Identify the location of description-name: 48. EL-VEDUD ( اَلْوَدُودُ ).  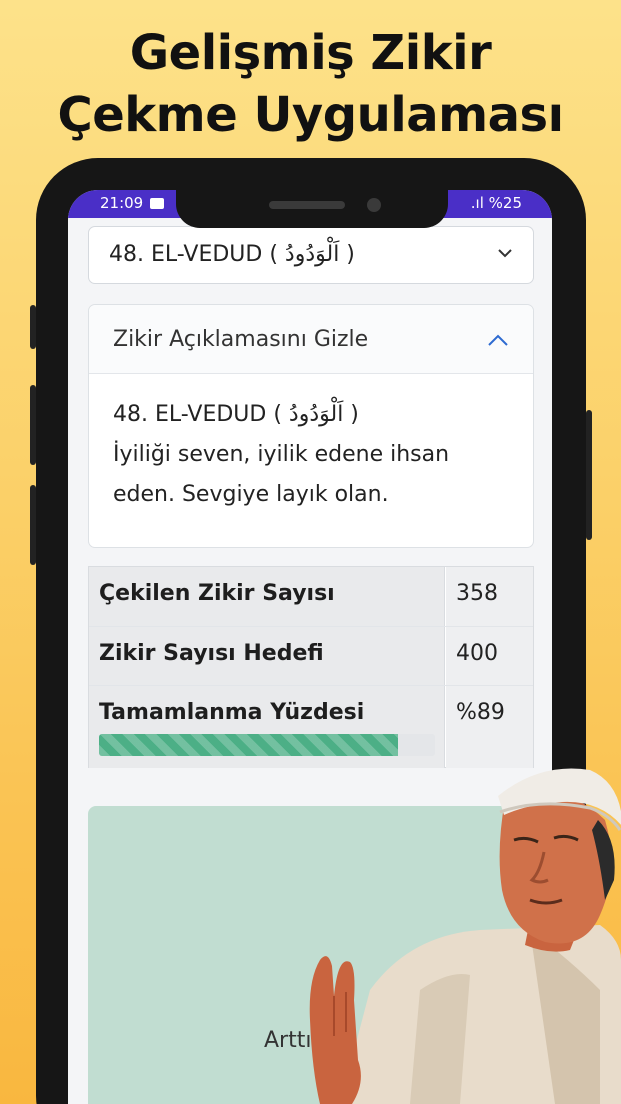
(236, 414).